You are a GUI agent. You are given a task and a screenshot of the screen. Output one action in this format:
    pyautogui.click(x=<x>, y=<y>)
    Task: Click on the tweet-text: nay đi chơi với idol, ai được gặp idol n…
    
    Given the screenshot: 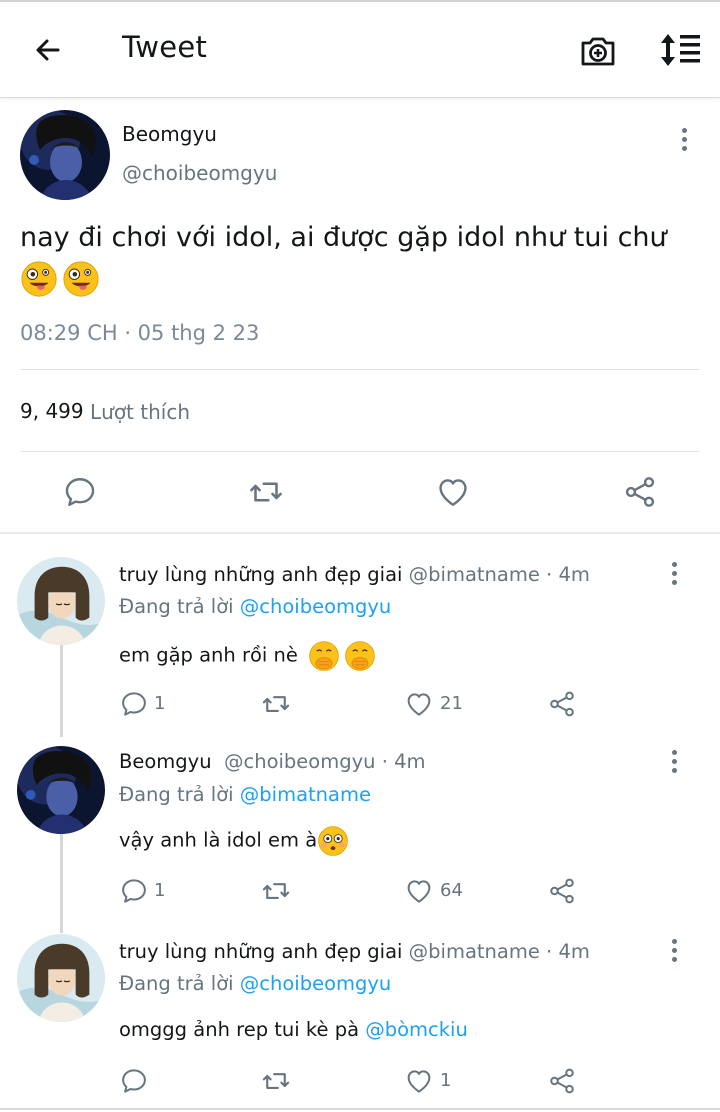 What is the action you would take?
    pyautogui.click(x=360, y=258)
    